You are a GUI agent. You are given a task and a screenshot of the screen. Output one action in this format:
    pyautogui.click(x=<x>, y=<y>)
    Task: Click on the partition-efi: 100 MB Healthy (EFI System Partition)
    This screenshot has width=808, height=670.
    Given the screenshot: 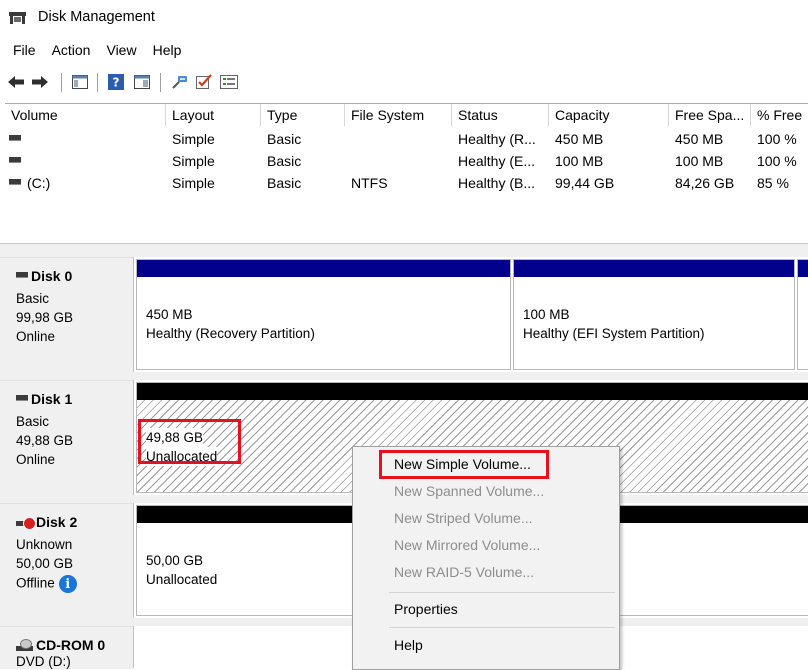 What is the action you would take?
    pyautogui.click(x=654, y=314)
    